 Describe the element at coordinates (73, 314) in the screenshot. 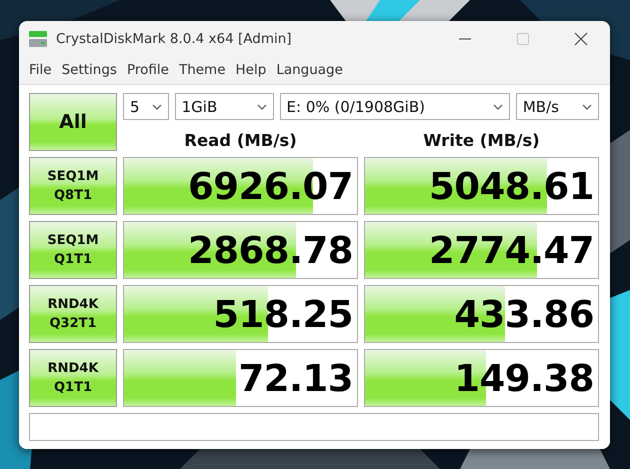

I see `test-button: RND4K Q32T1` at that location.